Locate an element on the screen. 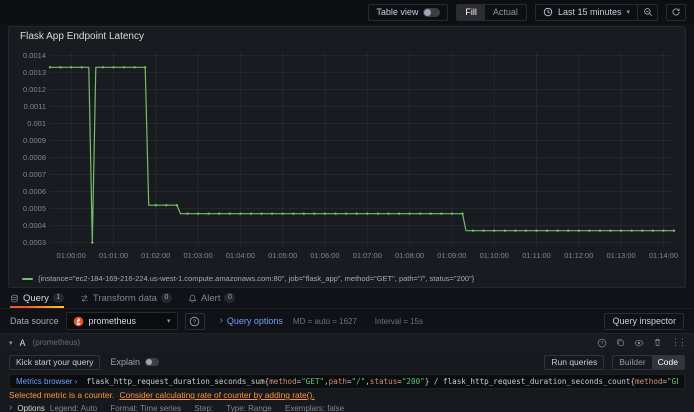  svg-text: 0.0005 is located at coordinates (34, 208).